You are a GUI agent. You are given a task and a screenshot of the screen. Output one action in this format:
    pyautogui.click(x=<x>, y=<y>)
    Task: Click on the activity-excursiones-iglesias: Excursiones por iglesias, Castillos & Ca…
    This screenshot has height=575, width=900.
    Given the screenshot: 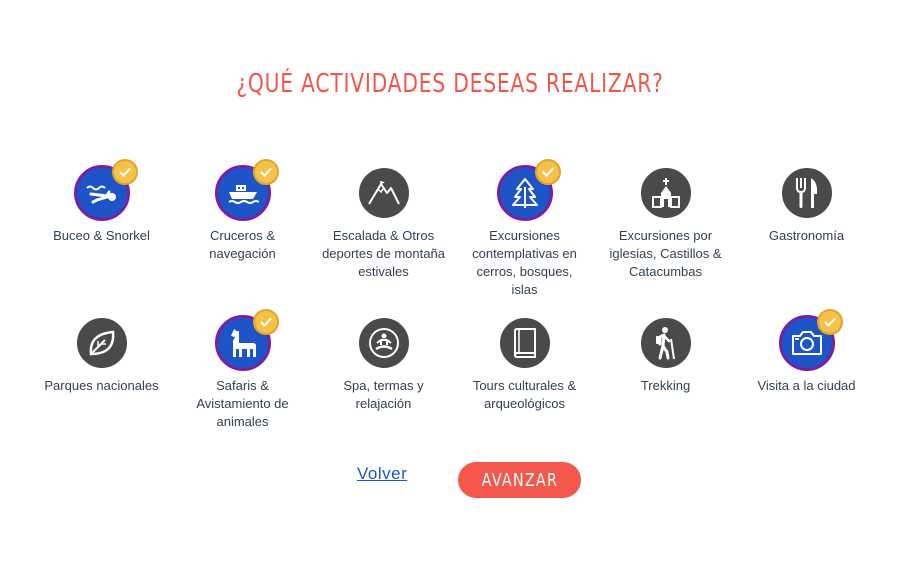 What is the action you would take?
    pyautogui.click(x=665, y=240)
    